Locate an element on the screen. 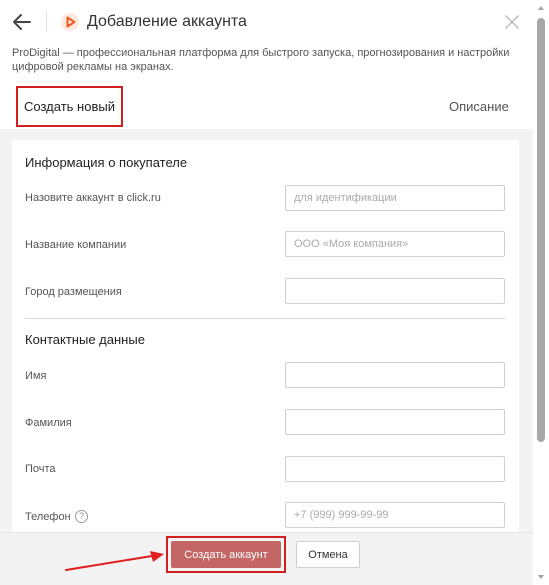 The image size is (549, 585). play-logo-icon is located at coordinates (70, 22).